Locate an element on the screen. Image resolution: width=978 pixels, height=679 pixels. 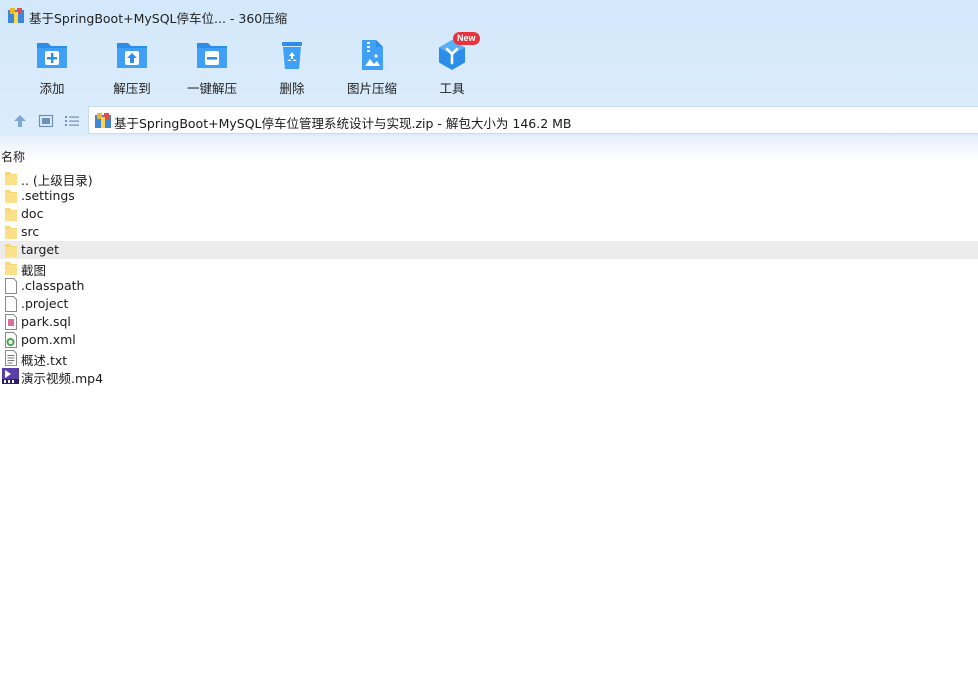
extract-to-button: 解压到 is located at coordinates (132, 68).